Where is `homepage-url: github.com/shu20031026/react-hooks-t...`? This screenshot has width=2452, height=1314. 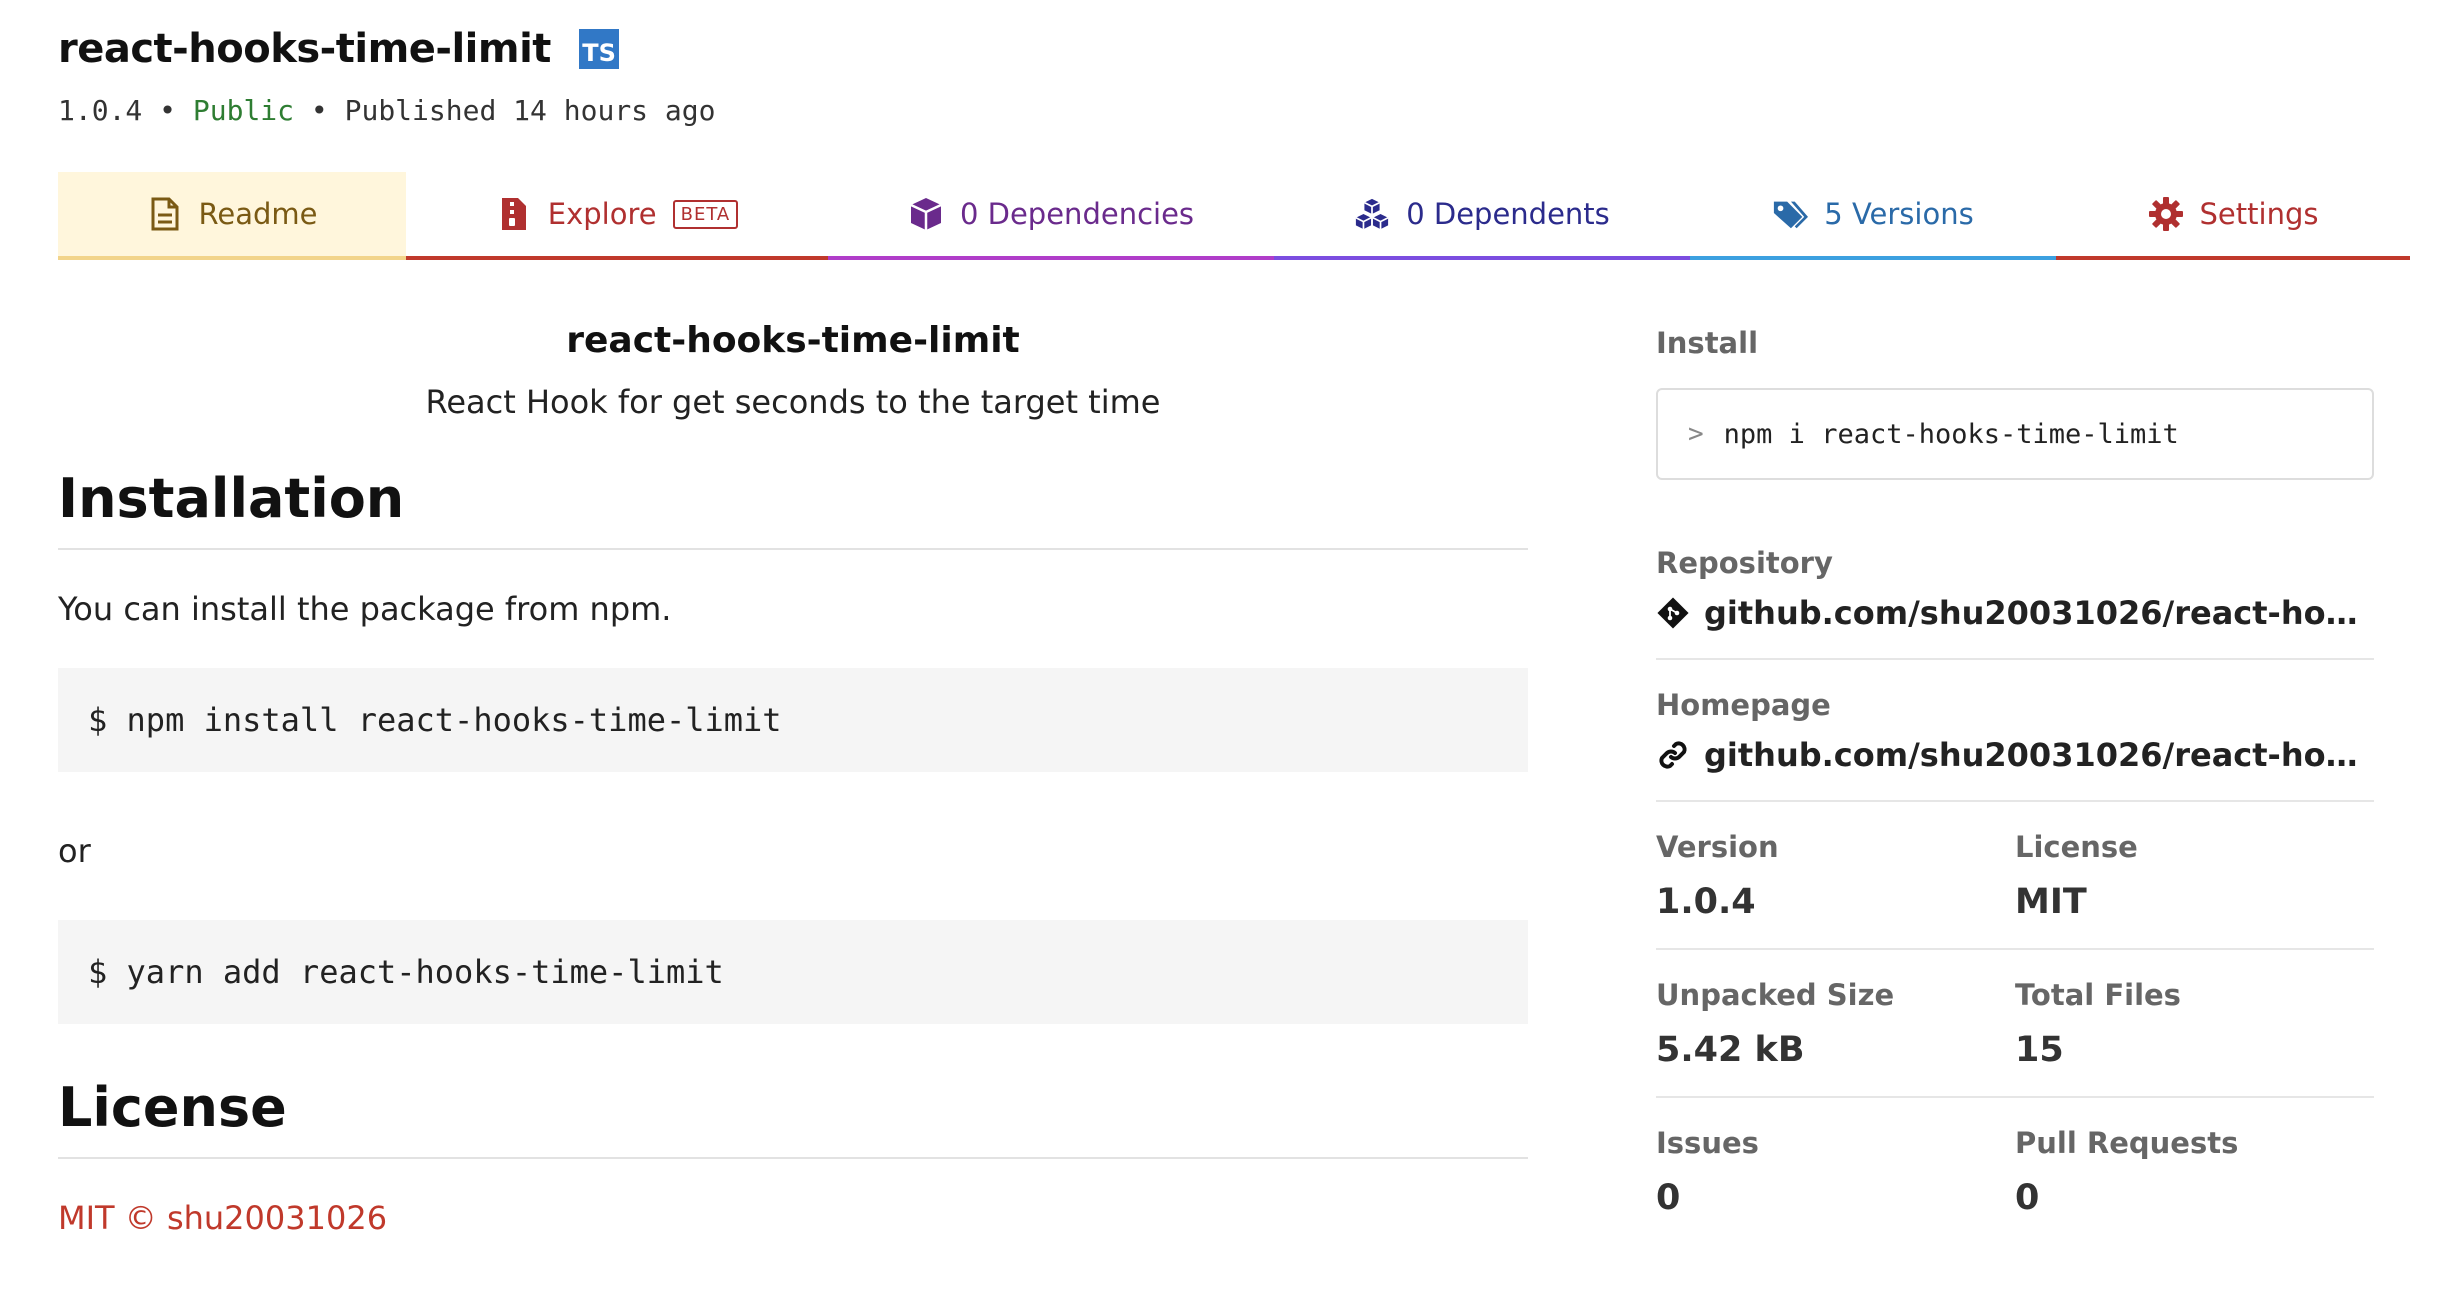 homepage-url: github.com/shu20031026/react-hooks-t... is located at coordinates (2039, 755).